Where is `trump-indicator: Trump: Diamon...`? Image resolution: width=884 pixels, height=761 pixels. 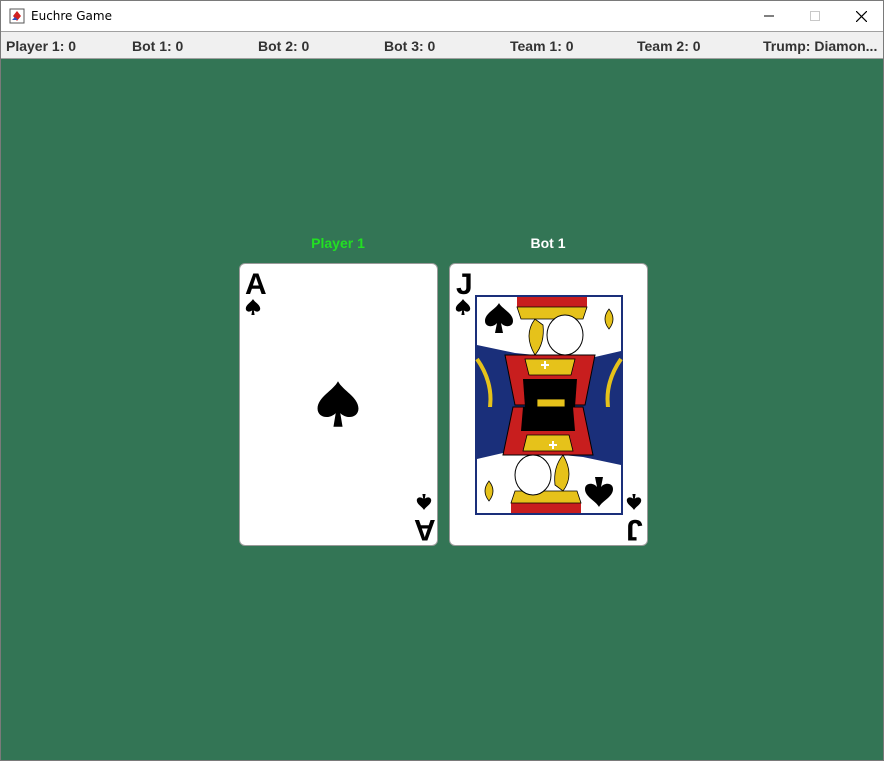
trump-indicator: Trump: Diamon... is located at coordinates (820, 46).